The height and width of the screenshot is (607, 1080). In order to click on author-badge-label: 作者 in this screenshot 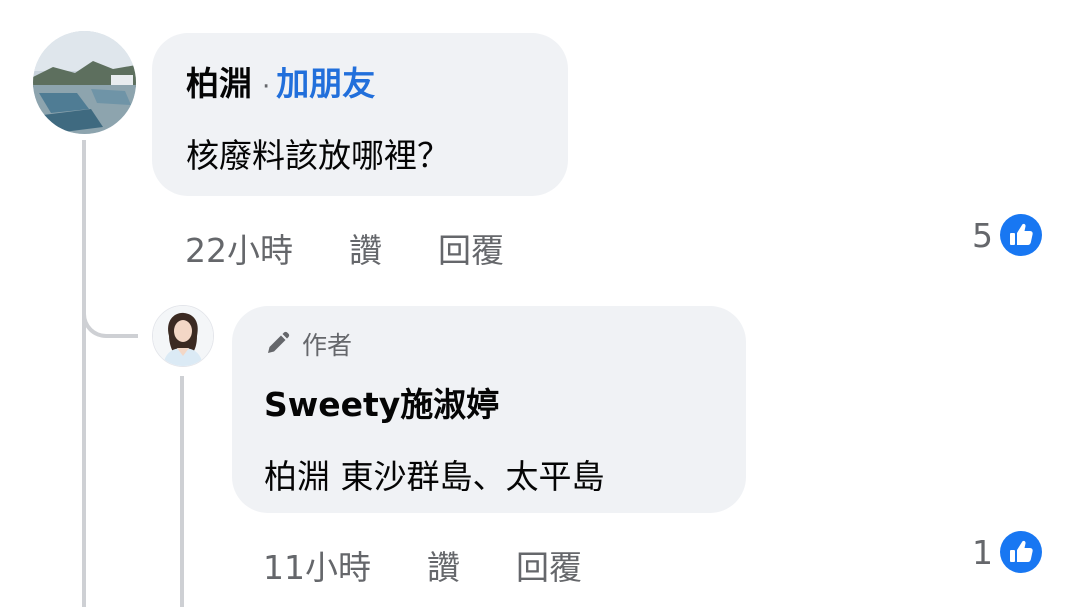, I will do `click(327, 345)`.